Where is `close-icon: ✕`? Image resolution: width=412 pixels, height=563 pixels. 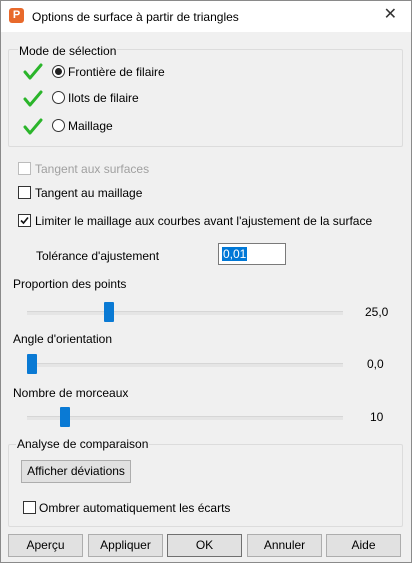 close-icon: ✕ is located at coordinates (390, 15).